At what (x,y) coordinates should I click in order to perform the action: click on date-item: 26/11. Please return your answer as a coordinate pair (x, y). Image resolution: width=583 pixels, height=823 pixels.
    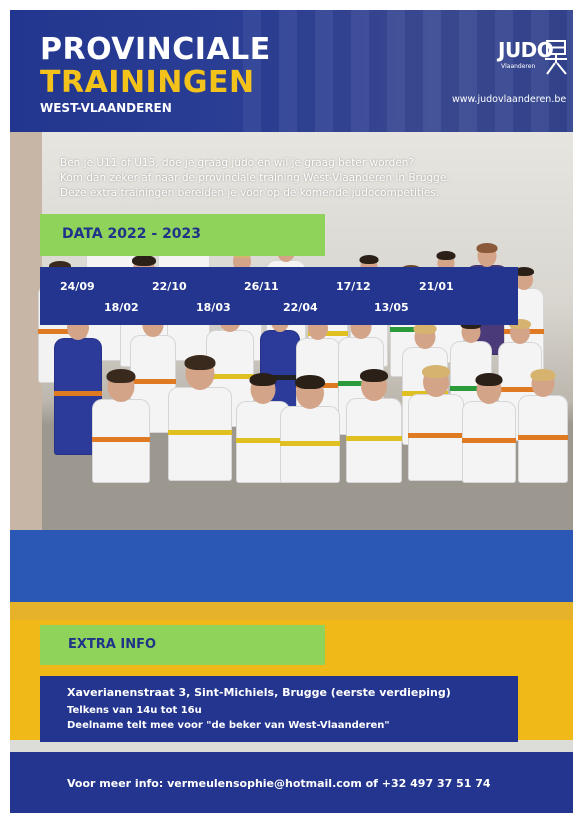
    Looking at the image, I should click on (261, 286).